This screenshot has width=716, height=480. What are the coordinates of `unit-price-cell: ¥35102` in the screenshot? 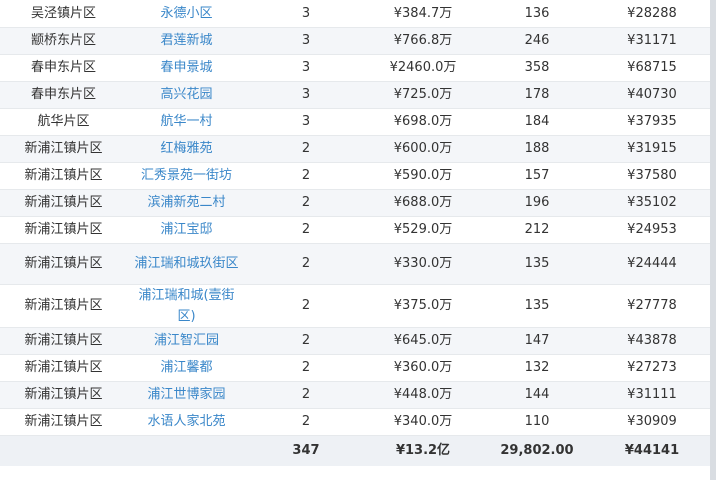 It's located at (652, 203).